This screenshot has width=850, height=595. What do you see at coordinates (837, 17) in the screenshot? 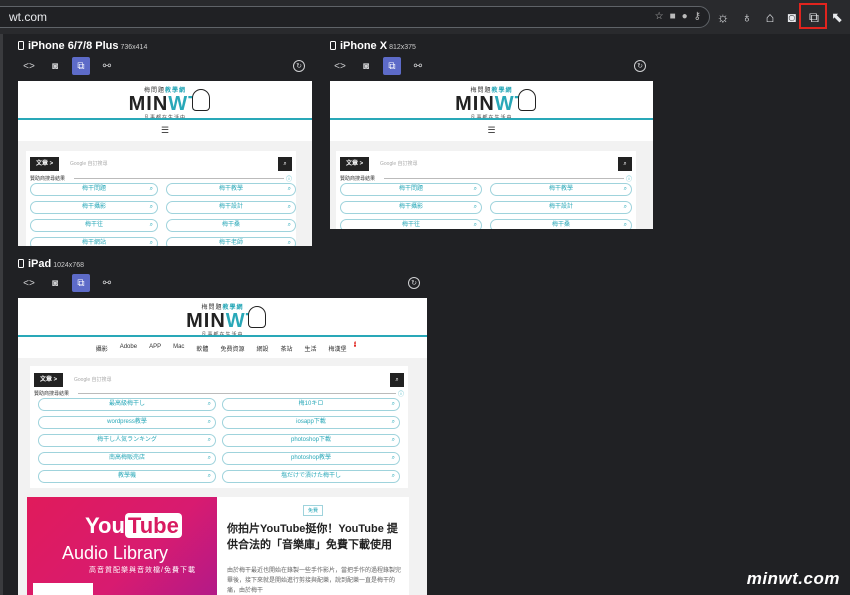
I see `cursor-icon: ⬉` at bounding box center [837, 17].